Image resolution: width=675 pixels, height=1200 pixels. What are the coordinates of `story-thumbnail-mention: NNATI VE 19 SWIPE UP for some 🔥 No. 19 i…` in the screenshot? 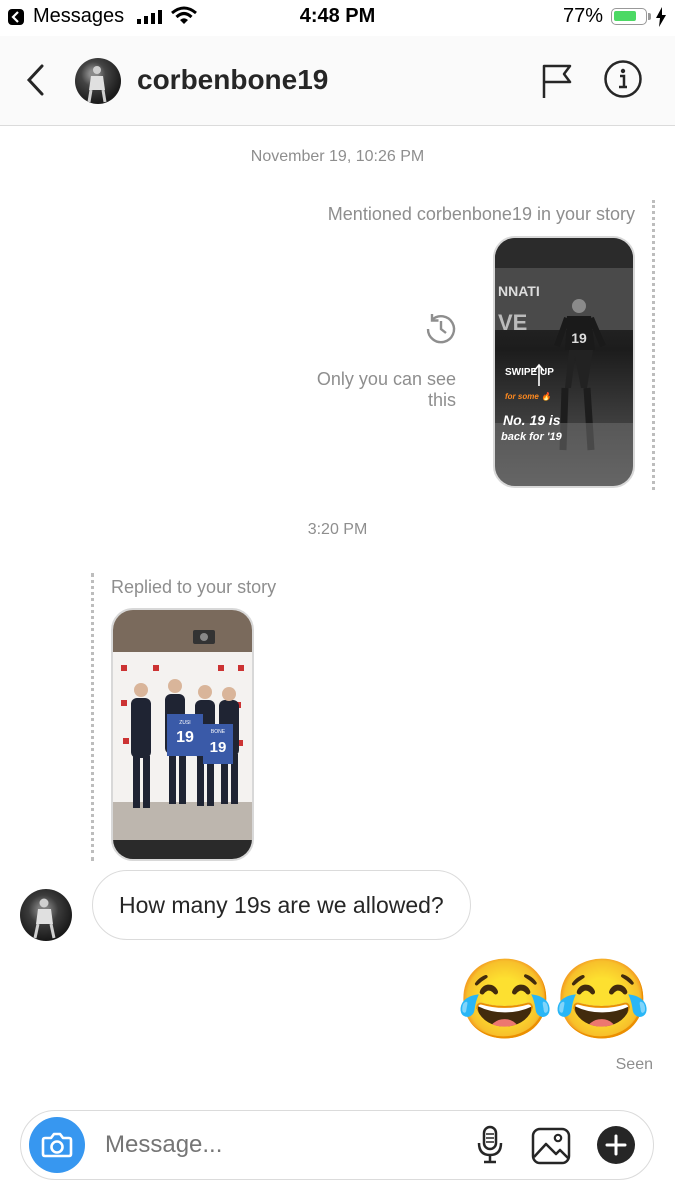 It's located at (564, 362).